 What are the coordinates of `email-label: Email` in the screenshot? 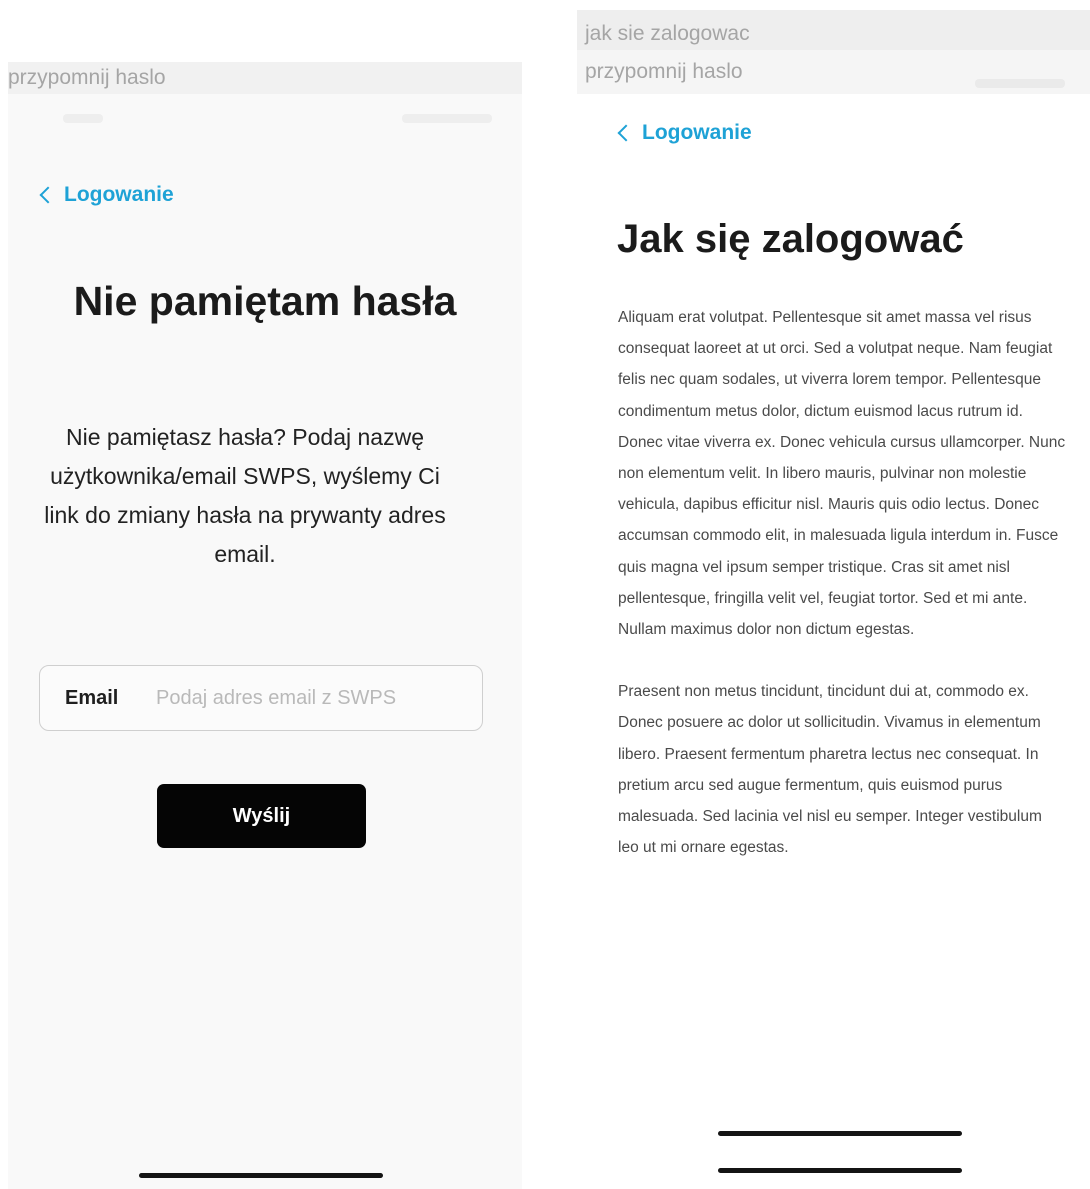 It's located at (92, 697).